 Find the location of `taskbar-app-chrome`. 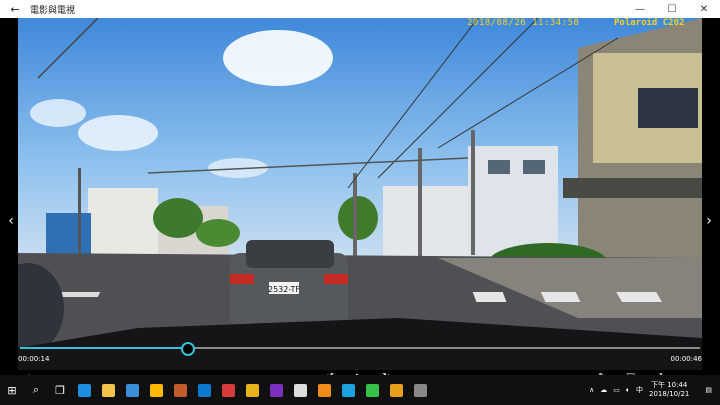

taskbar-app-chrome is located at coordinates (252, 390).